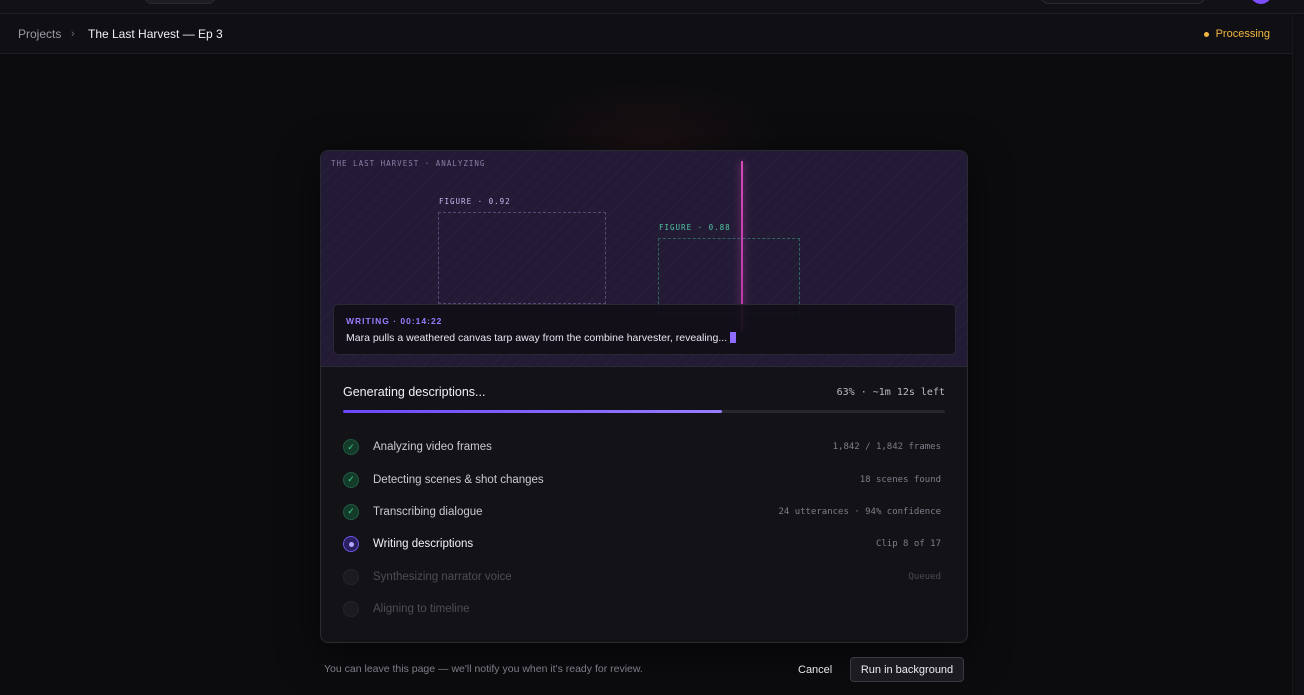  Describe the element at coordinates (859, 511) in the screenshot. I see `step-meta: 24 utterances · 94% confidence` at that location.